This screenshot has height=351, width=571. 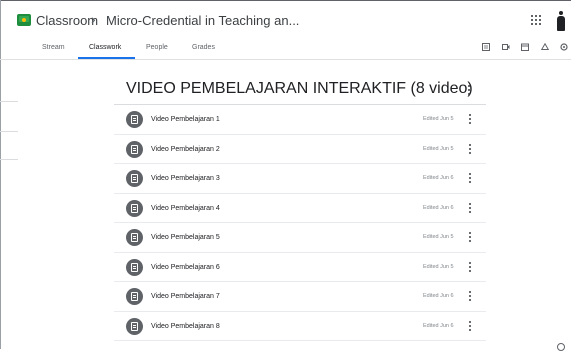 What do you see at coordinates (300, 267) in the screenshot?
I see `list-item: Video Pembelajaran 6 Edited Jun 5` at bounding box center [300, 267].